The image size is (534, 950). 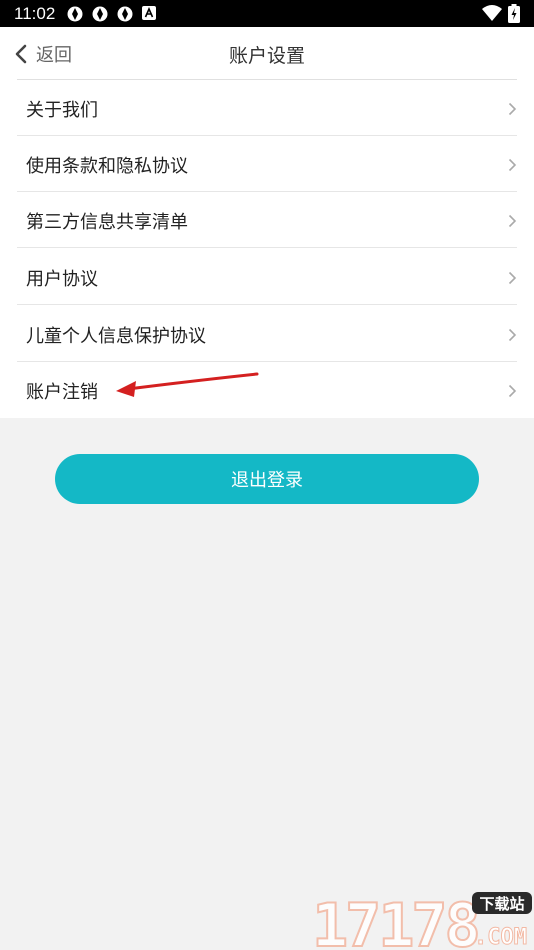 What do you see at coordinates (35, 13) in the screenshot?
I see `status-time: 11:02` at bounding box center [35, 13].